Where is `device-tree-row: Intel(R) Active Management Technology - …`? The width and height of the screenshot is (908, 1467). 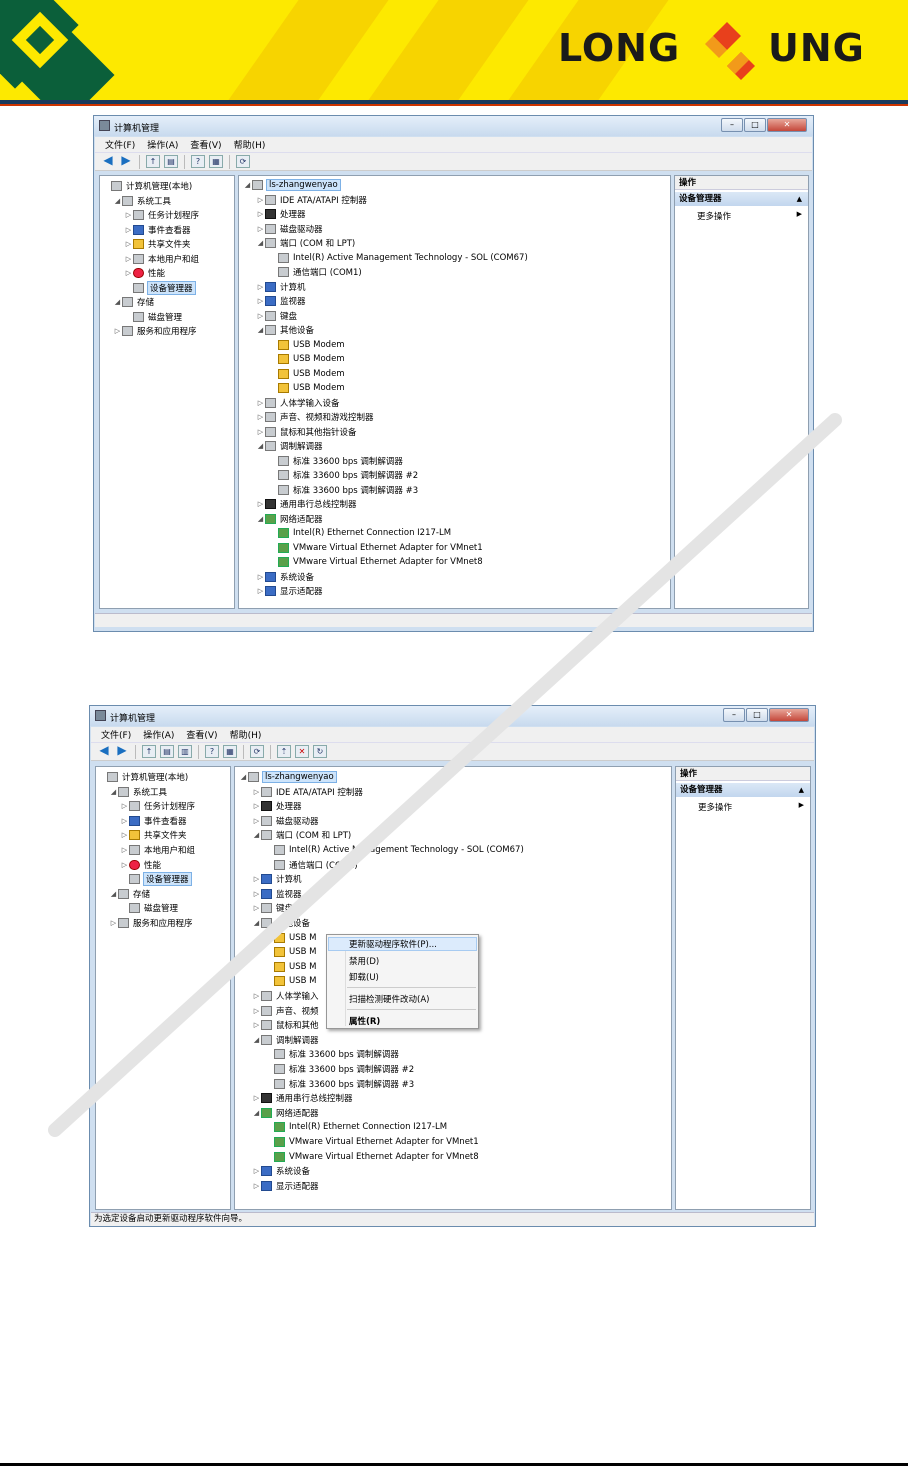 device-tree-row: Intel(R) Active Management Technology - … is located at coordinates (383, 258).